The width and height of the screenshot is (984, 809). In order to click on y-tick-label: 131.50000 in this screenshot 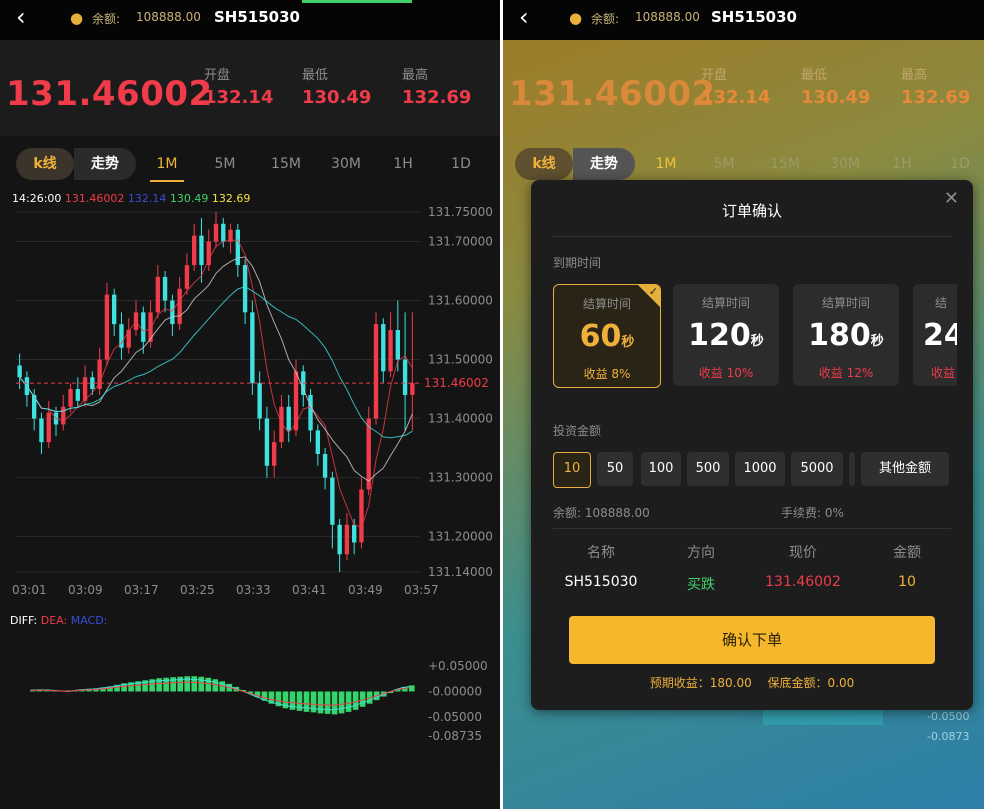, I will do `click(460, 360)`.